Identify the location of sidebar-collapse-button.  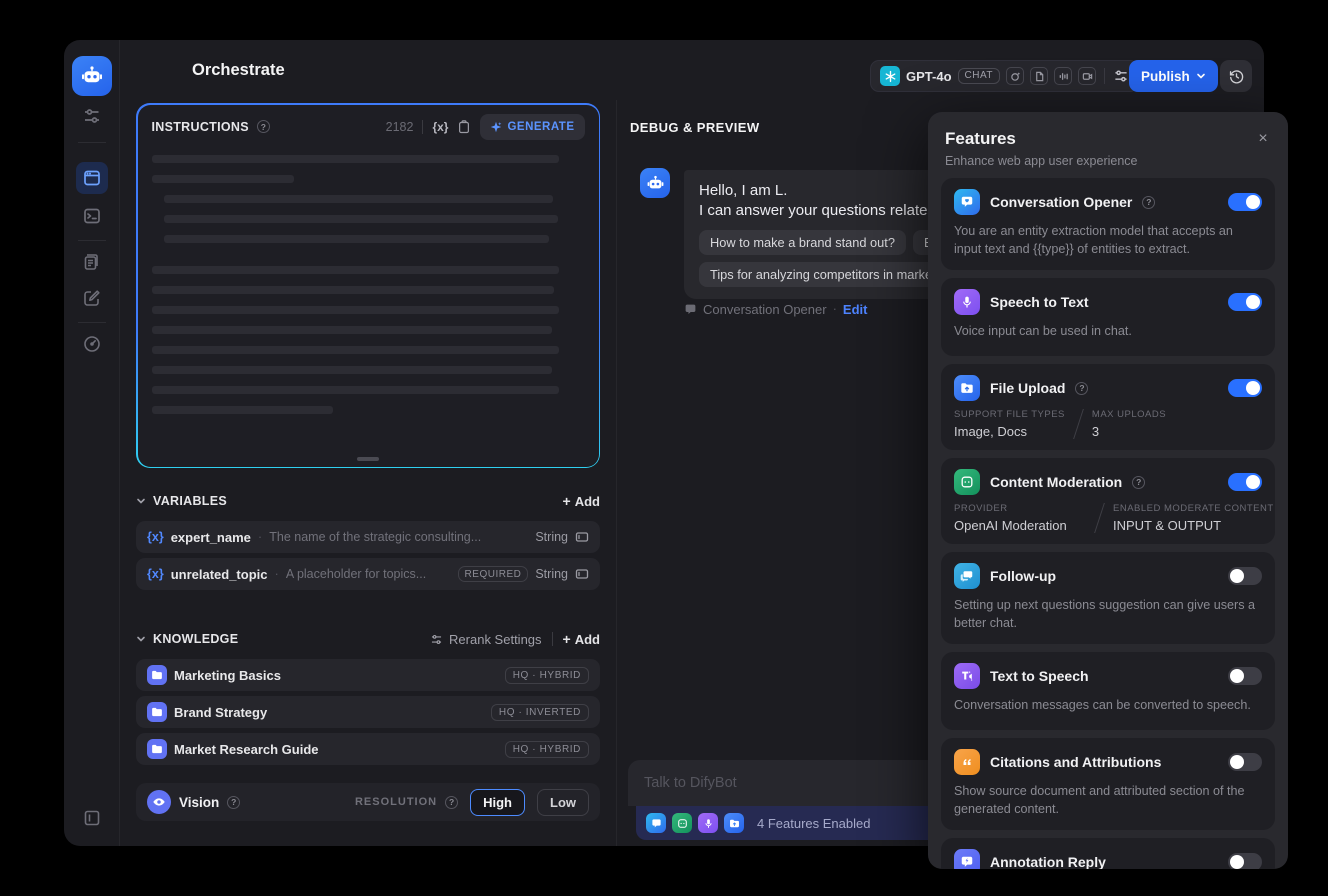
(92, 818).